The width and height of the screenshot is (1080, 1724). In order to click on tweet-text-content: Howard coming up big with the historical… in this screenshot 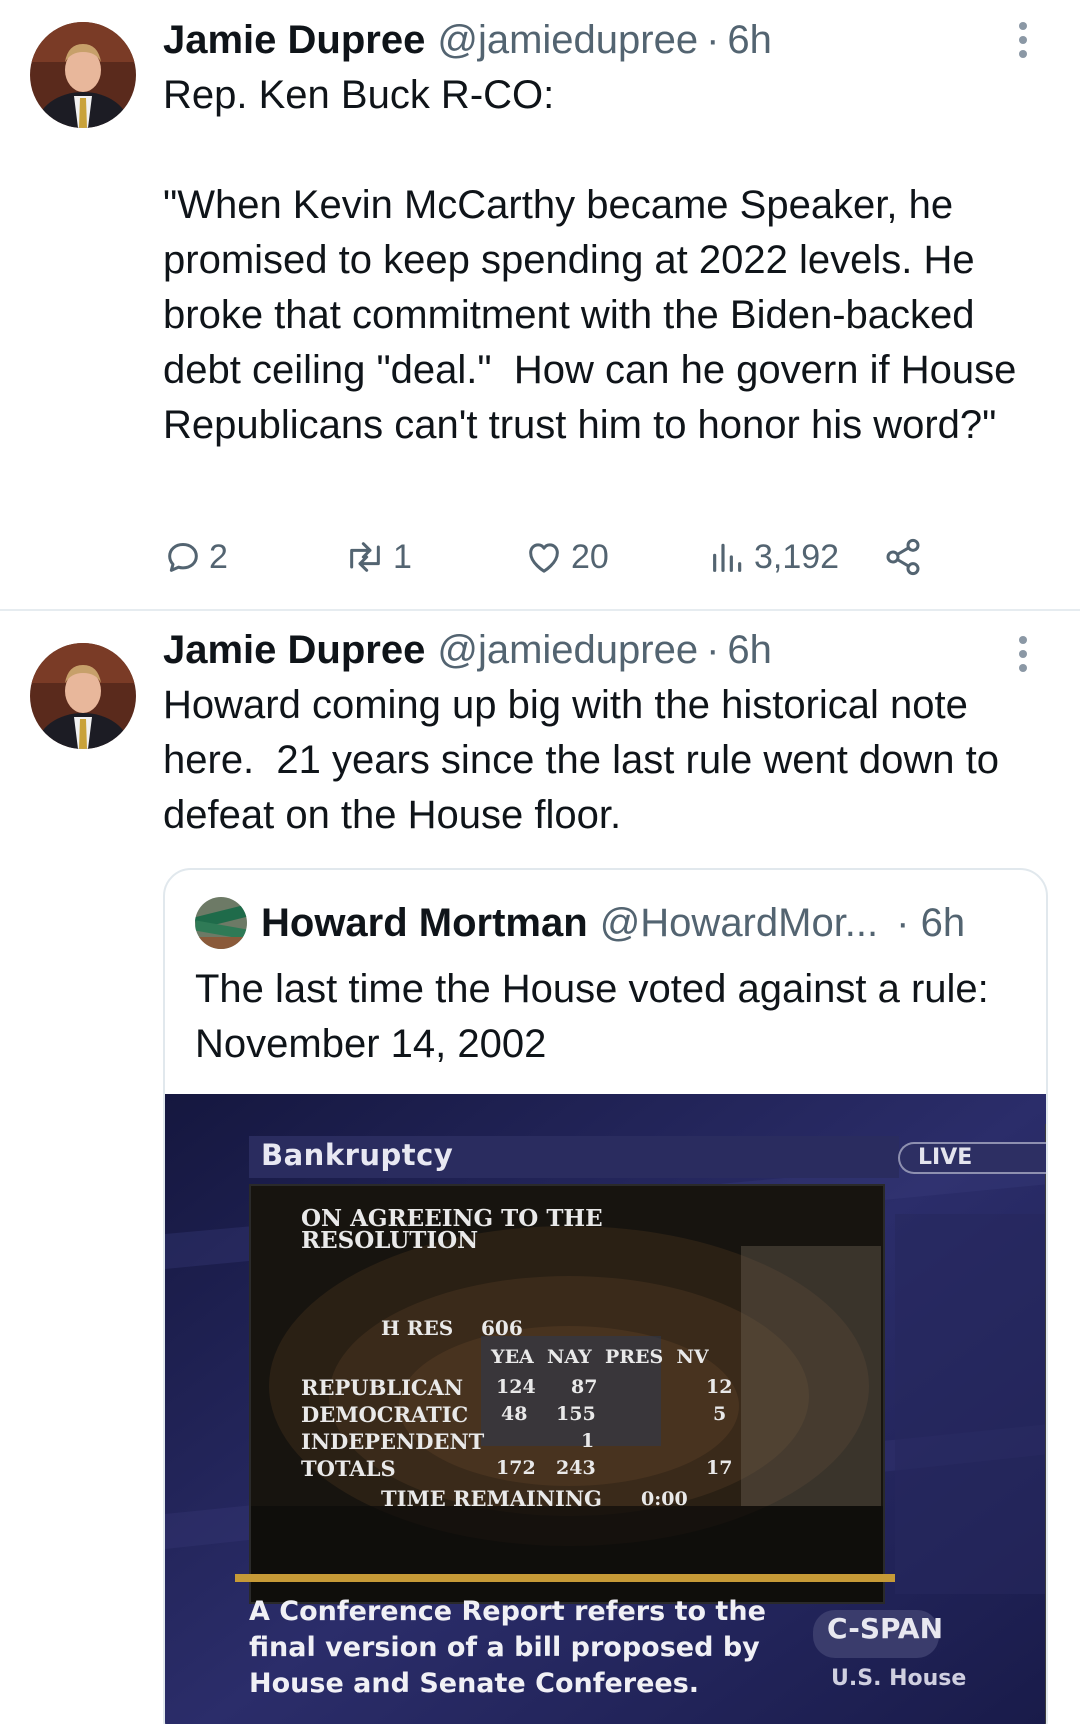, I will do `click(587, 760)`.